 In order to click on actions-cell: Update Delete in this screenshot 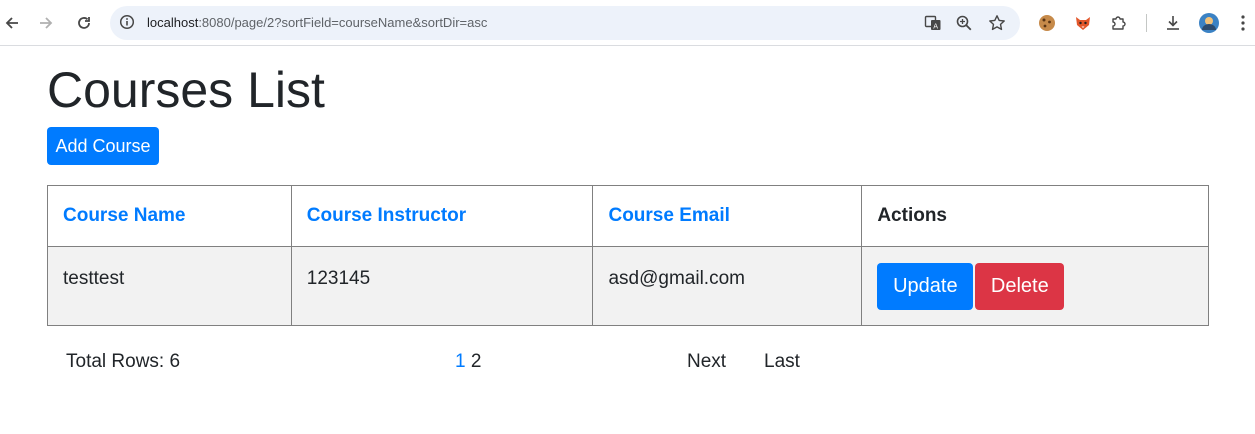, I will do `click(1035, 286)`.